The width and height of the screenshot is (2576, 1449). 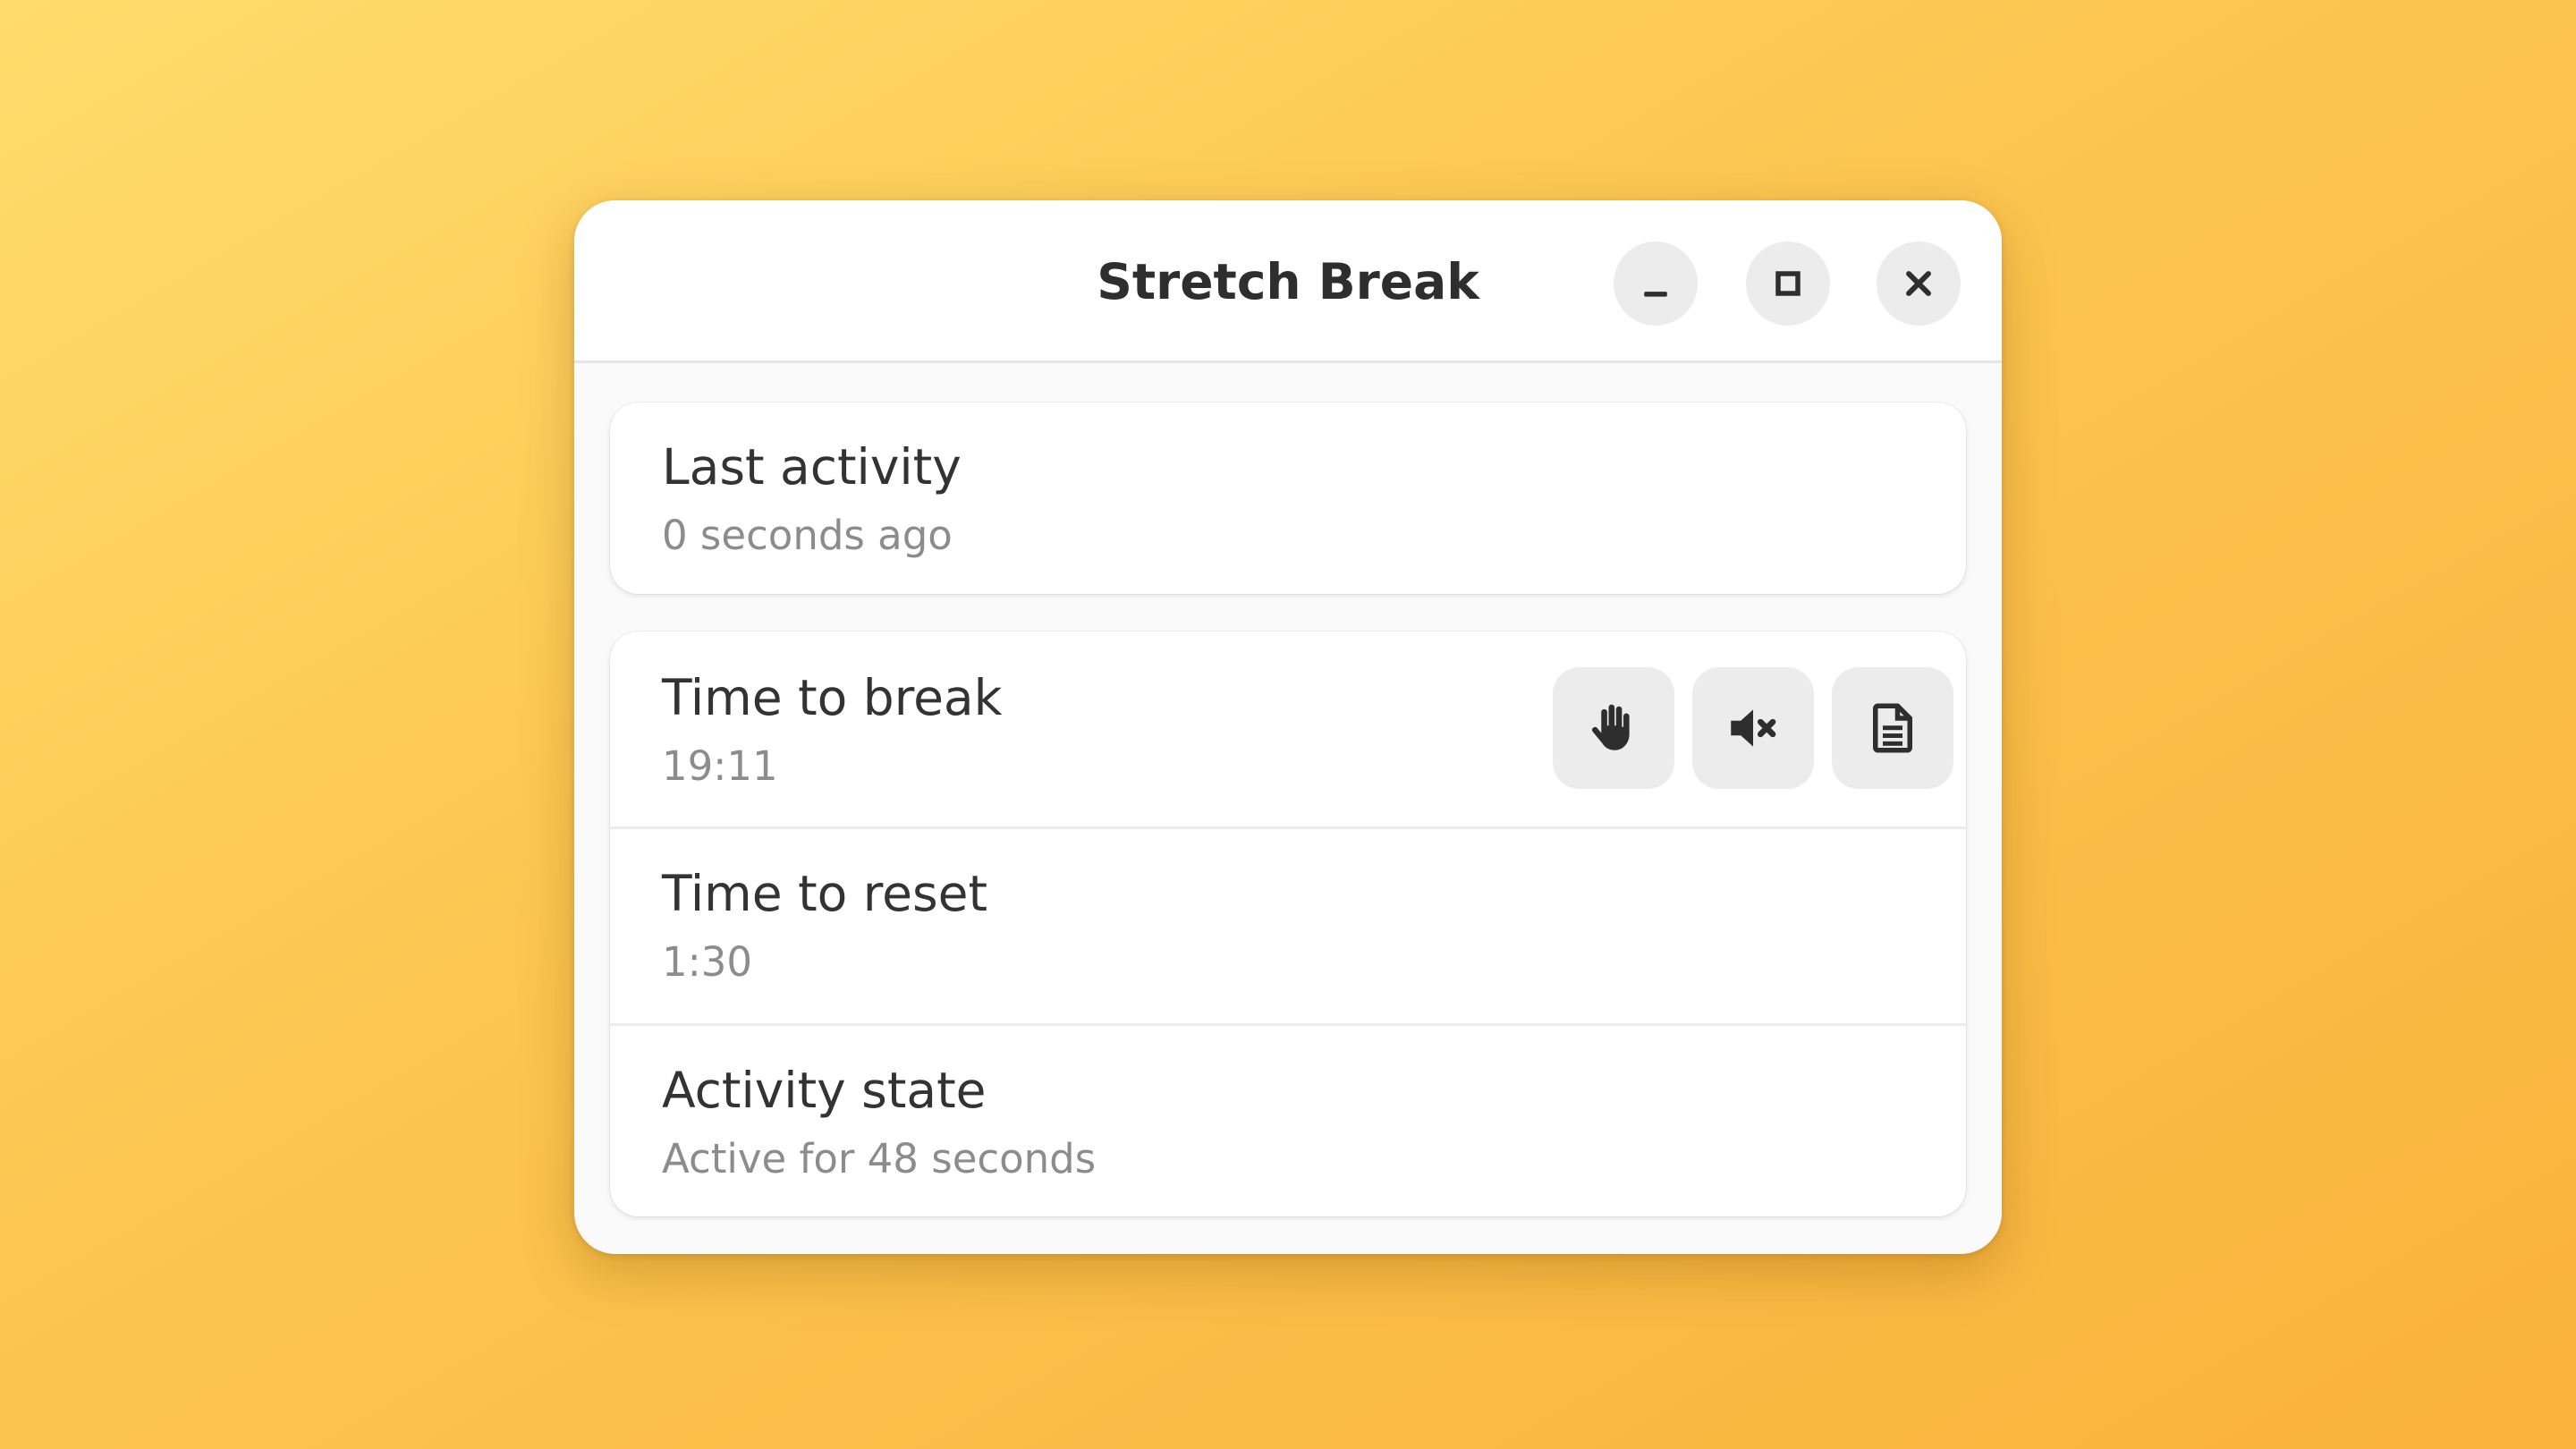 I want to click on last-activity-label: Last activity, so click(x=812, y=467).